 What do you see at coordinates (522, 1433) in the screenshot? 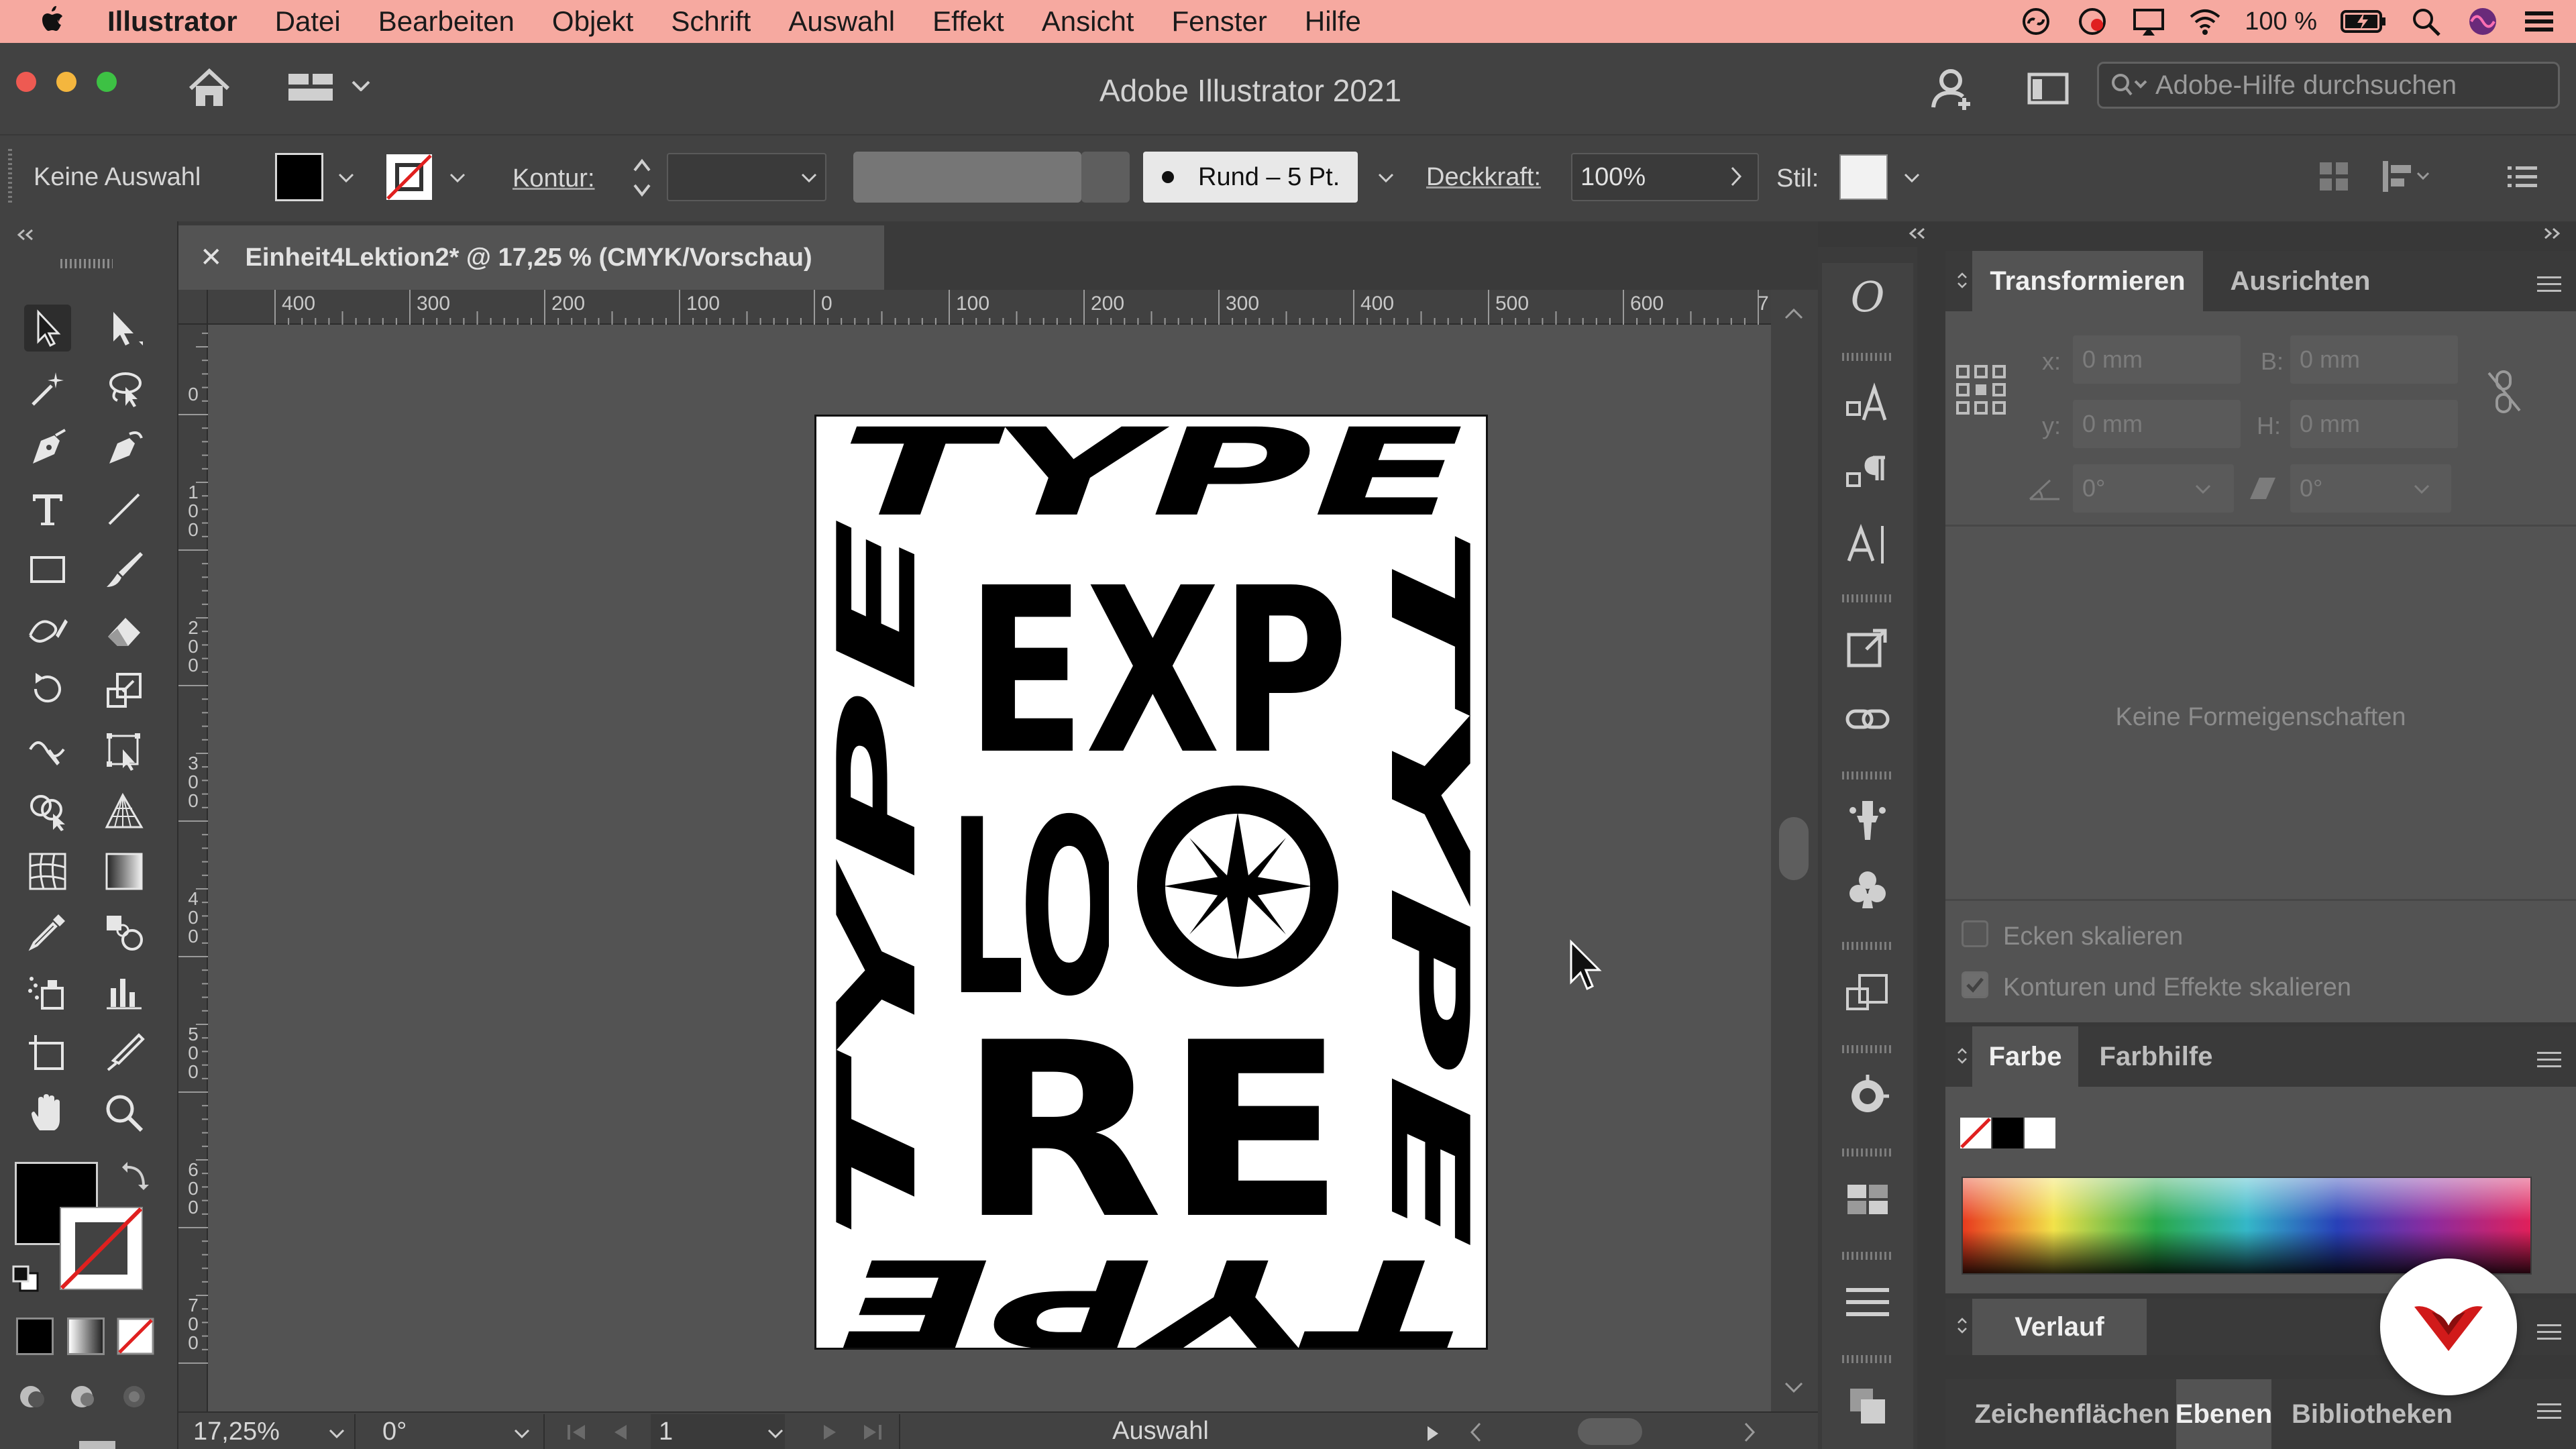
I see `rotation-dropdown-icon` at bounding box center [522, 1433].